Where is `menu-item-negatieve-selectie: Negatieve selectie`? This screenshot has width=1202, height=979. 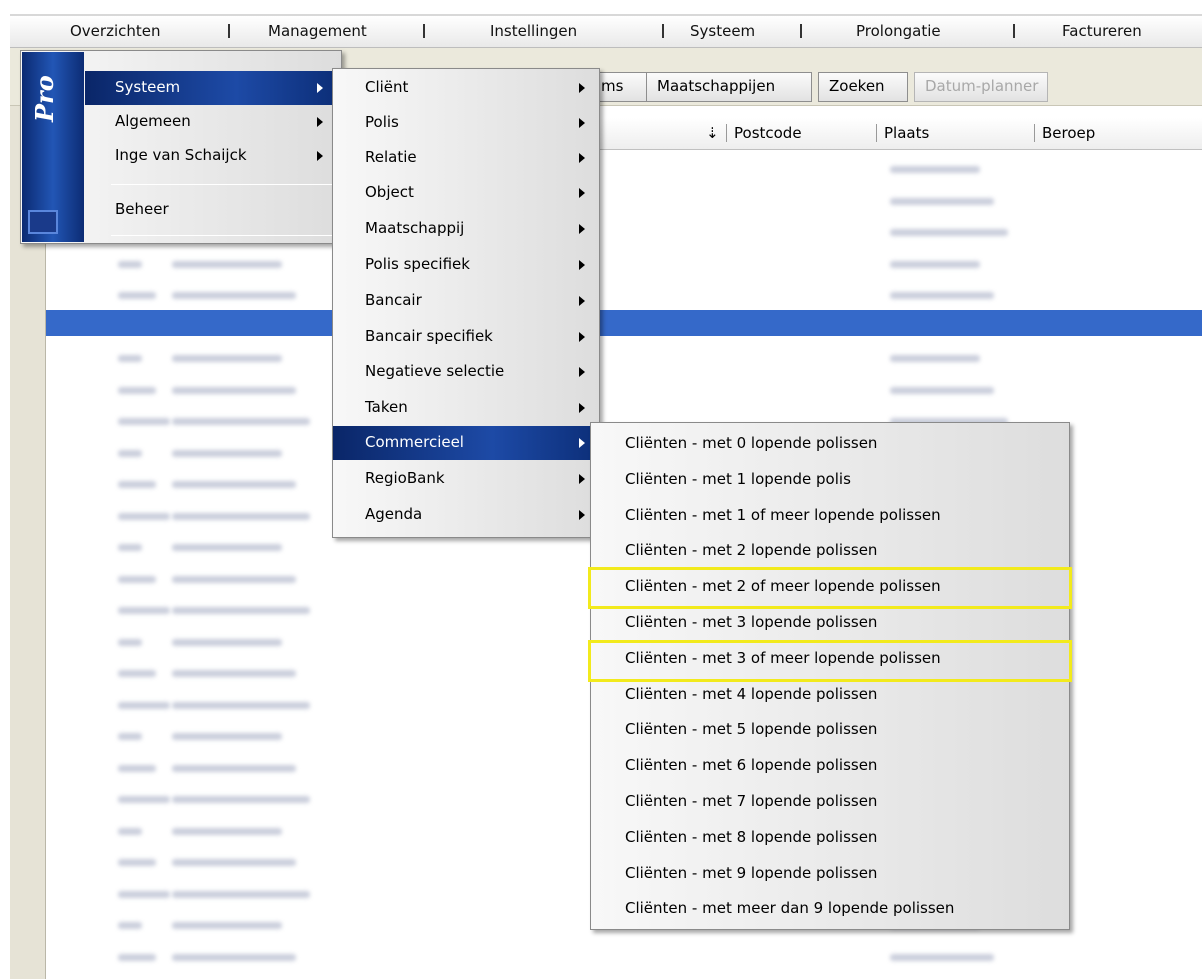
menu-item-negatieve-selectie: Negatieve selectie is located at coordinates (466, 372).